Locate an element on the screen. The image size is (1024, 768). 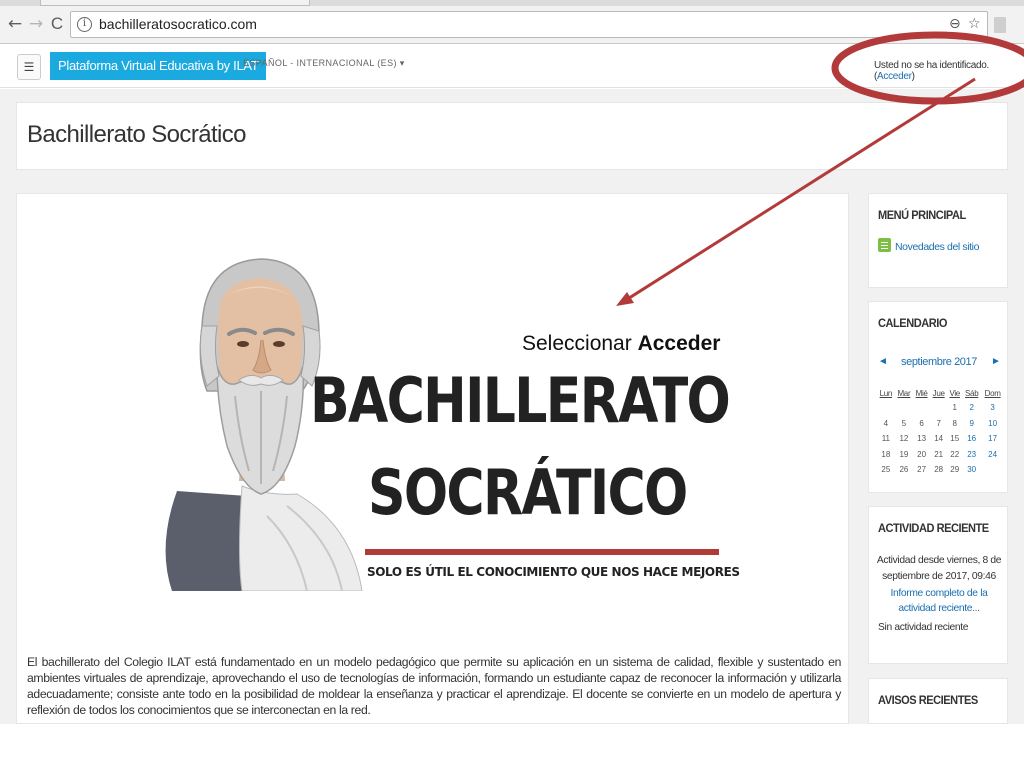
instruction-annotation: Seleccionar Acceder is located at coordinates (621, 344).